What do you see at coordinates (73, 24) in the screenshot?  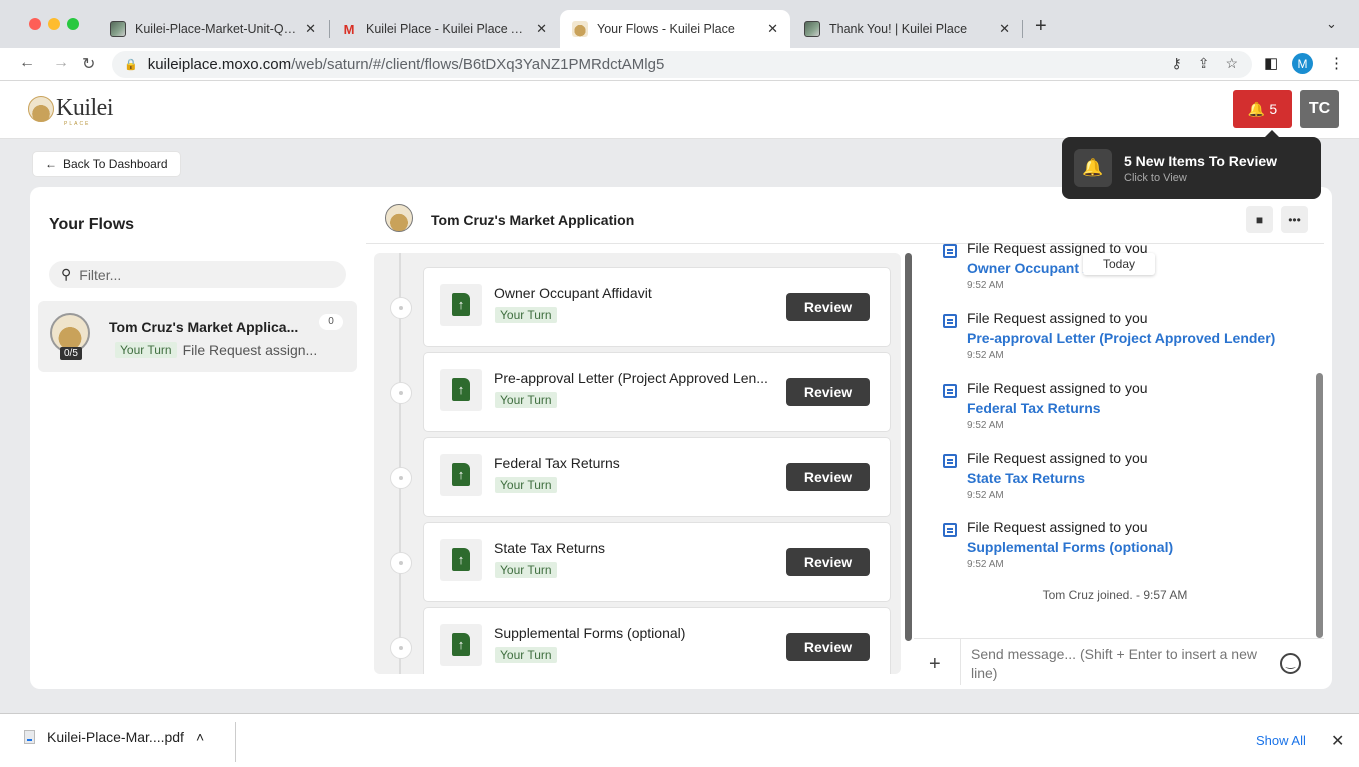 I see `window-zoom-button` at bounding box center [73, 24].